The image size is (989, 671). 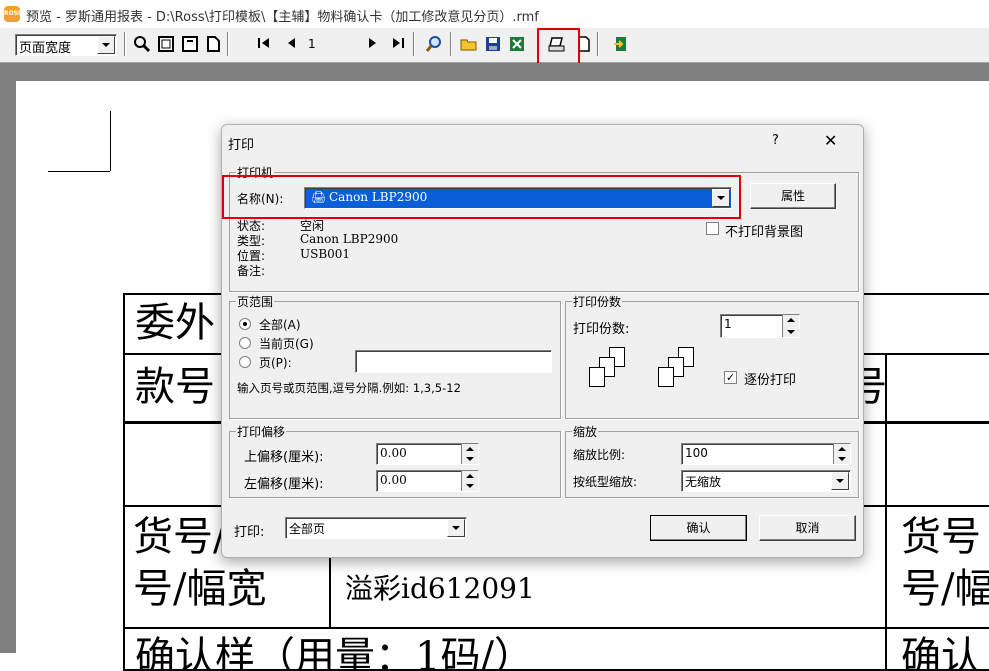 What do you see at coordinates (264, 45) in the screenshot?
I see `first-page-icon` at bounding box center [264, 45].